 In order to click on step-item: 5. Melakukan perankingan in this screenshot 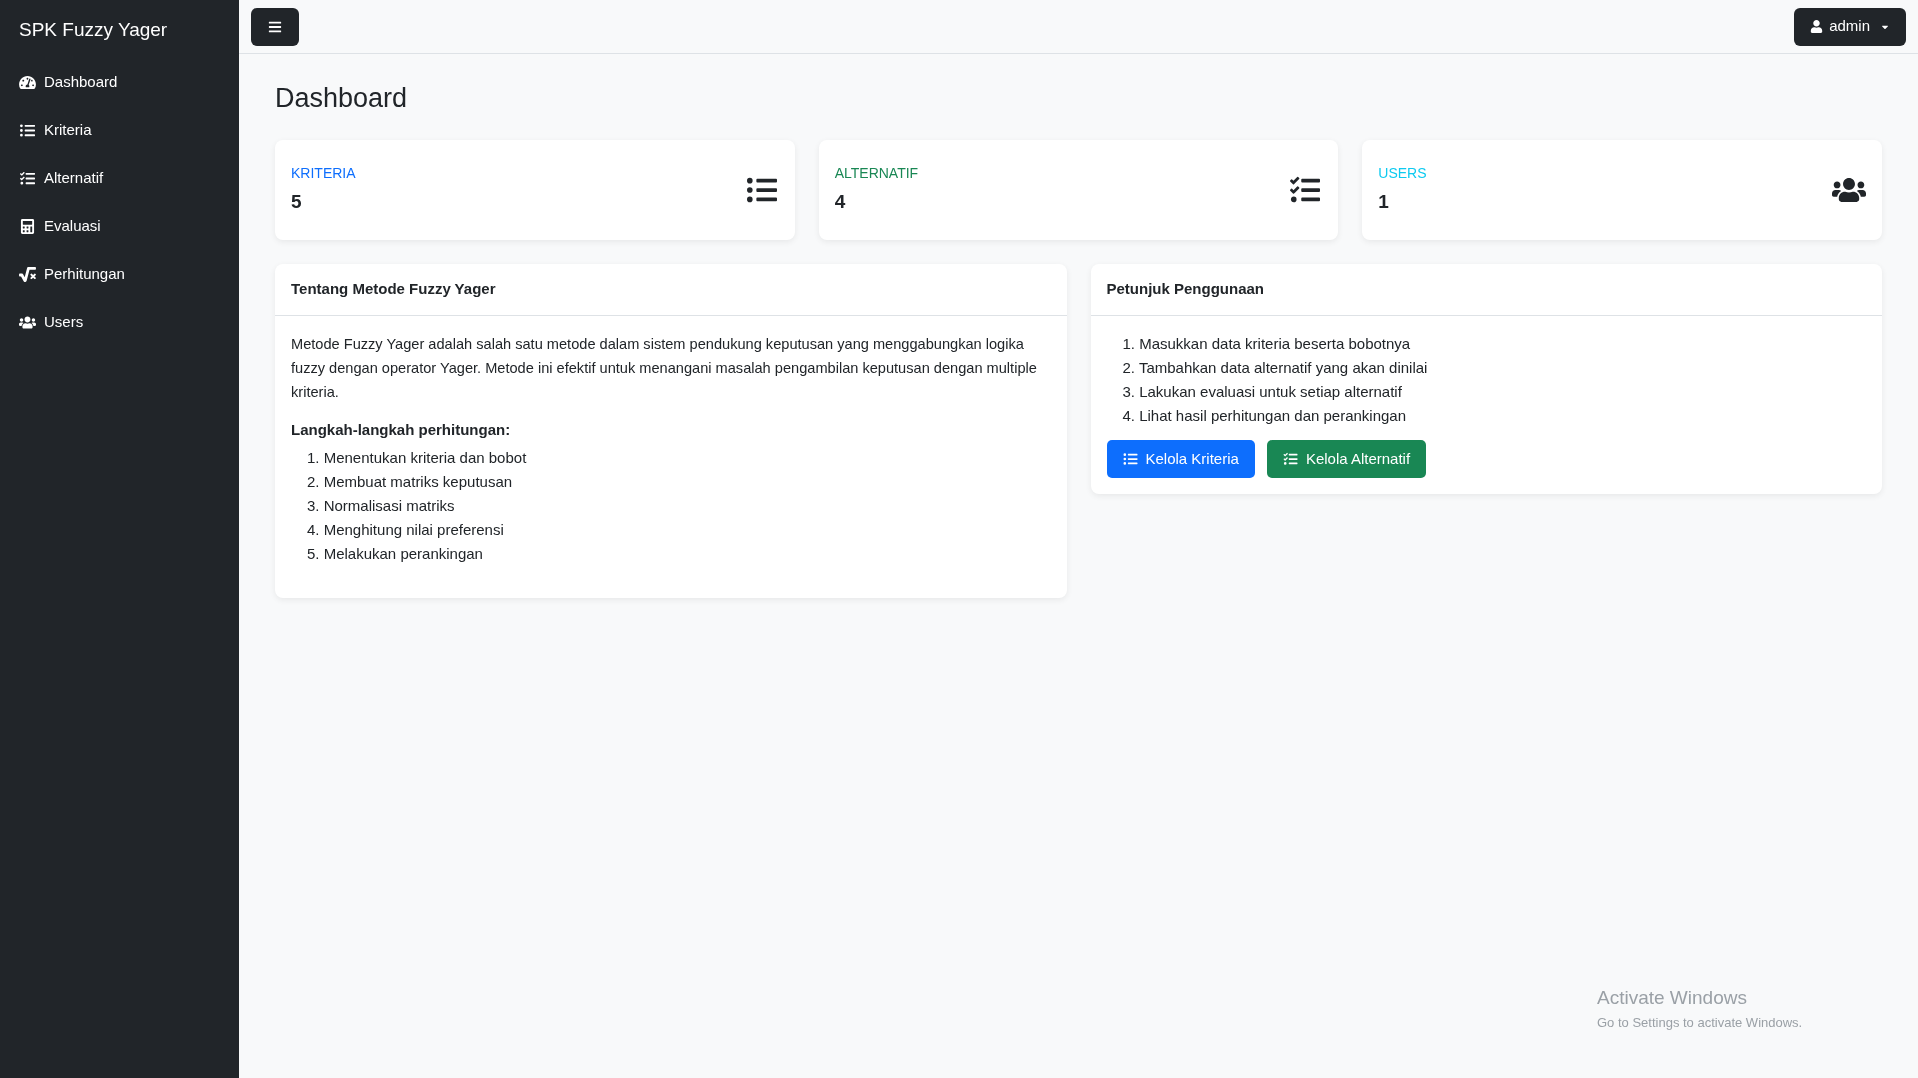, I will do `click(395, 553)`.